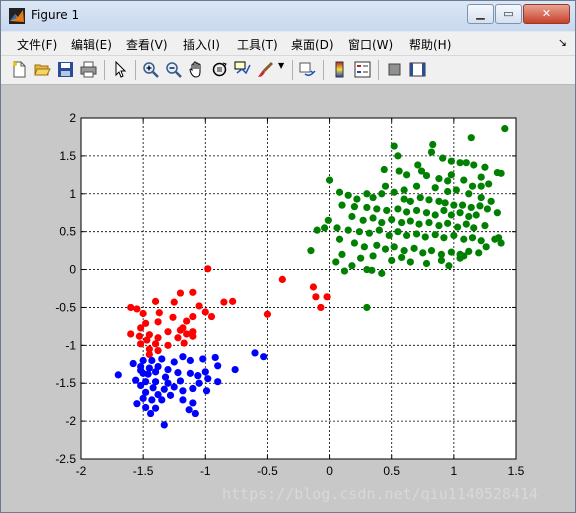 The image size is (576, 513). What do you see at coordinates (282, 69) in the screenshot?
I see `brush-dropdown-icon: ▼` at bounding box center [282, 69].